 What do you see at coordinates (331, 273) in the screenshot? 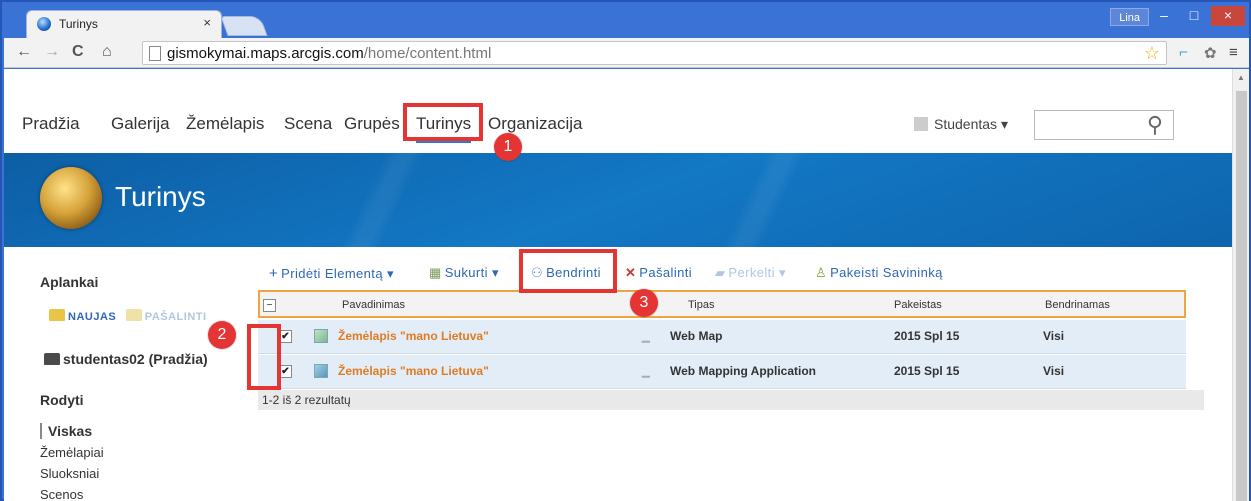
I see `add-item-button: + Pridėti Elementą ▾` at bounding box center [331, 273].